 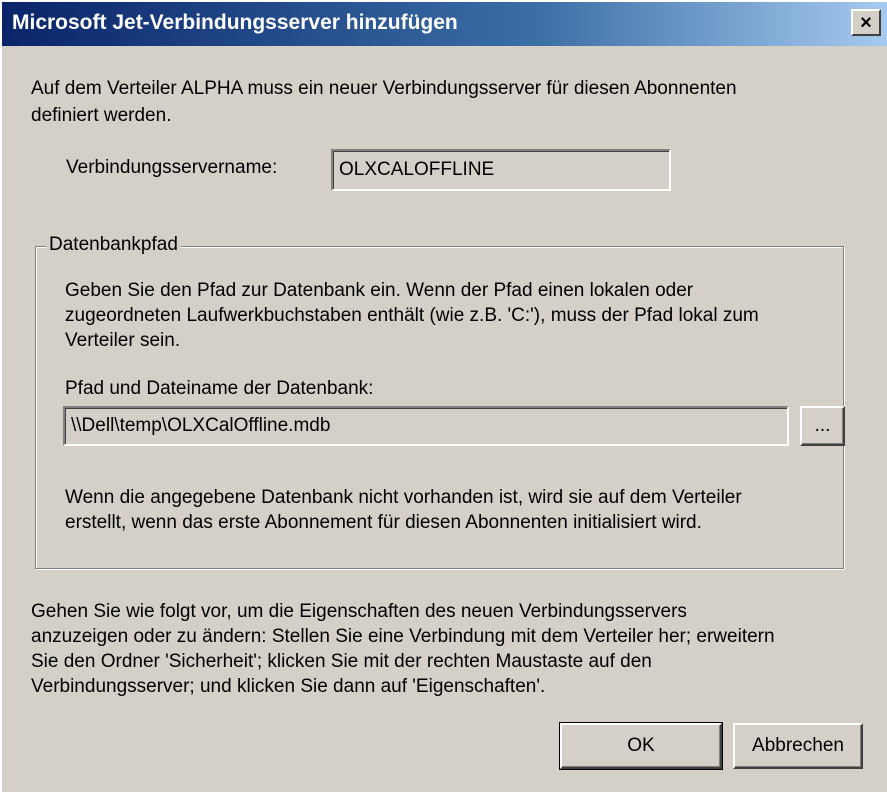 I want to click on intro-text-line2: definiert werden., so click(x=101, y=115).